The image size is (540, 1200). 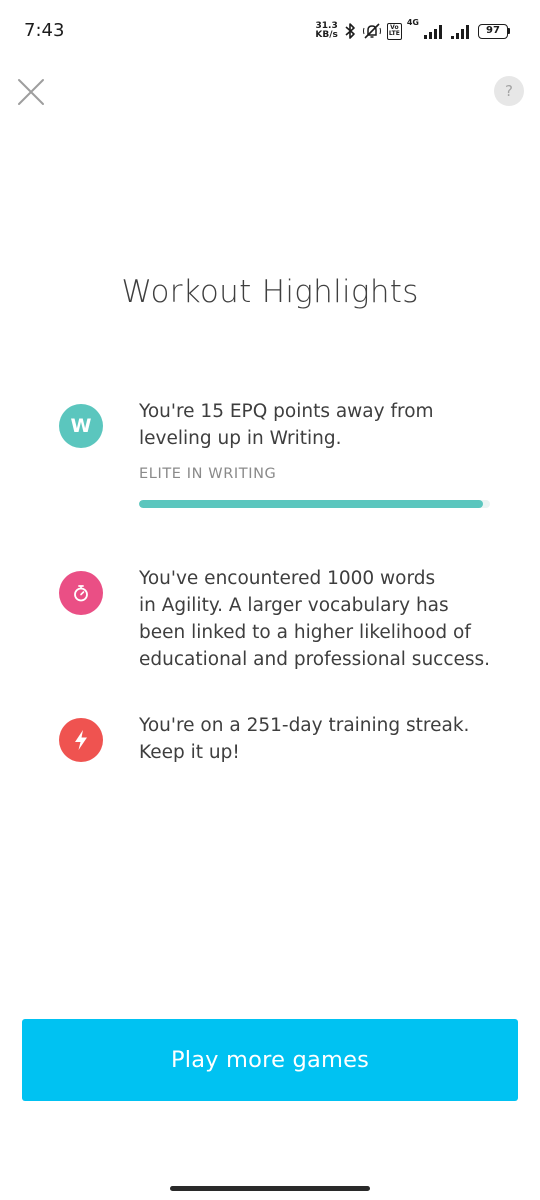 I want to click on volte-bottom: LTE, so click(x=394, y=33).